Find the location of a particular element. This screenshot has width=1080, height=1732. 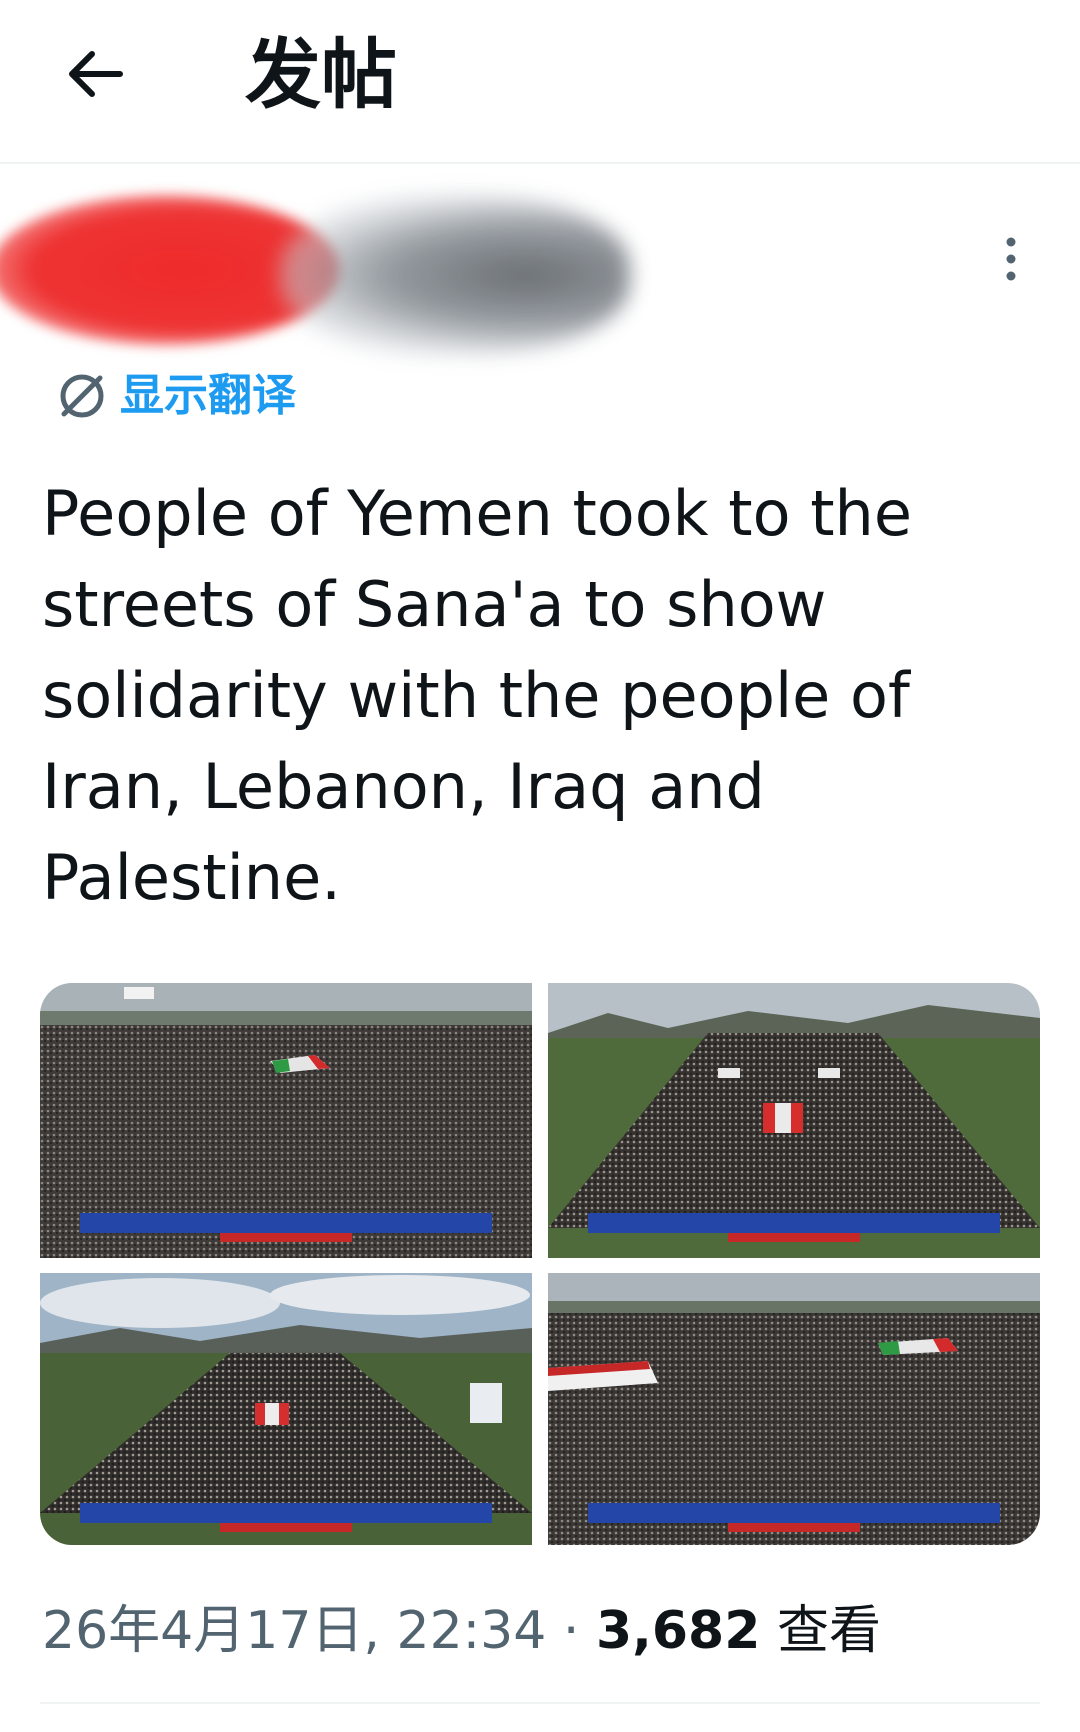

arrow-left-icon is located at coordinates (96, 74).